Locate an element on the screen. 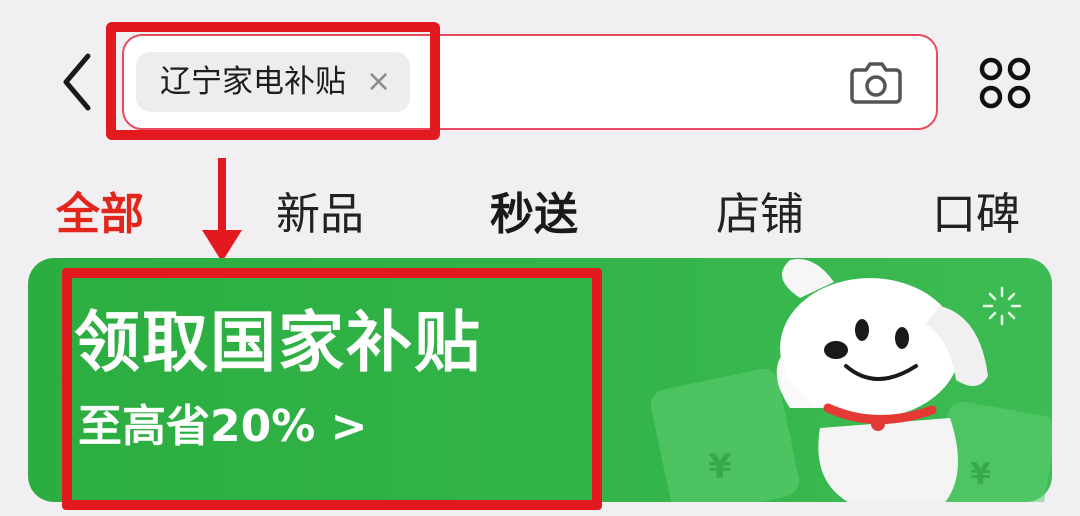 The height and width of the screenshot is (516, 1080). more-grid-icon is located at coordinates (1005, 83).